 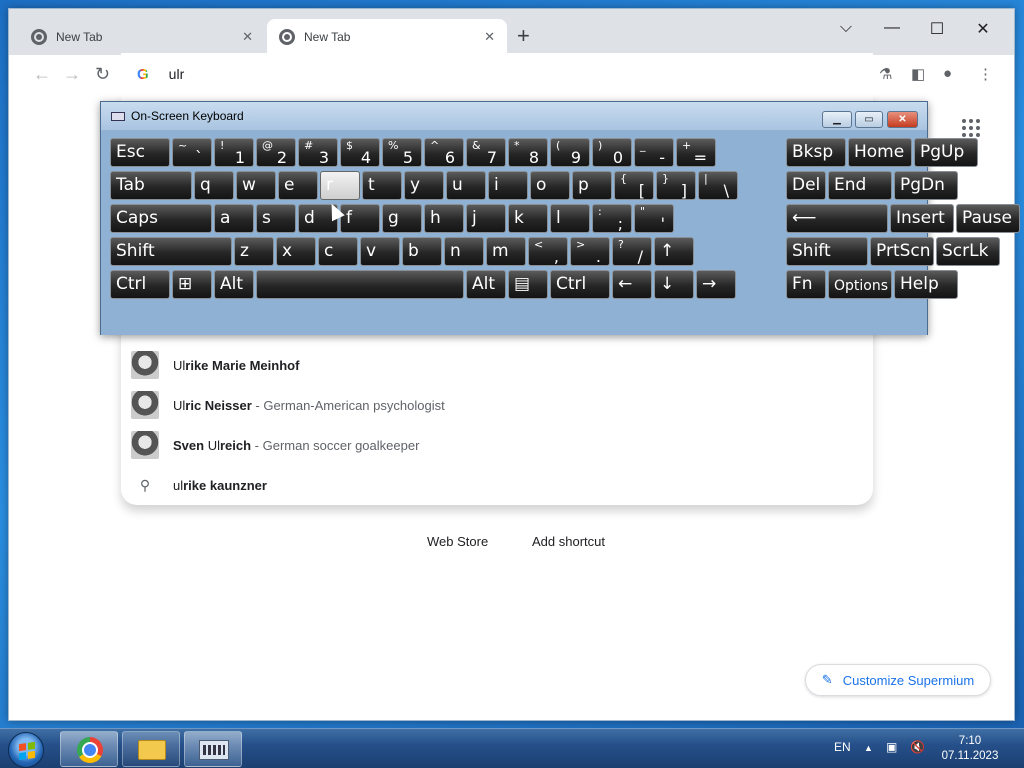 What do you see at coordinates (806, 185) in the screenshot?
I see `key-del: Del` at bounding box center [806, 185].